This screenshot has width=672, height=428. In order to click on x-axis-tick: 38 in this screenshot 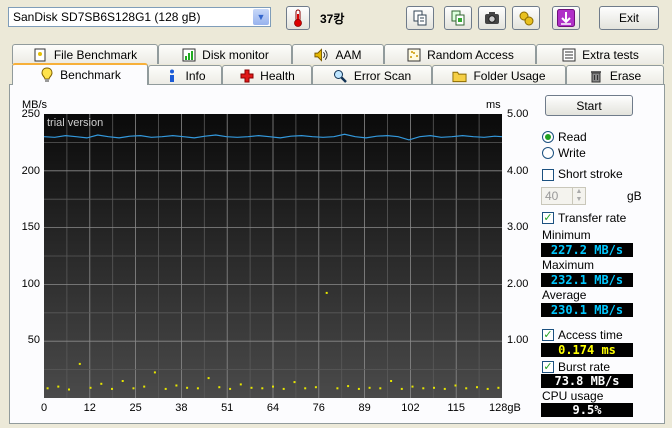, I will do `click(181, 408)`.